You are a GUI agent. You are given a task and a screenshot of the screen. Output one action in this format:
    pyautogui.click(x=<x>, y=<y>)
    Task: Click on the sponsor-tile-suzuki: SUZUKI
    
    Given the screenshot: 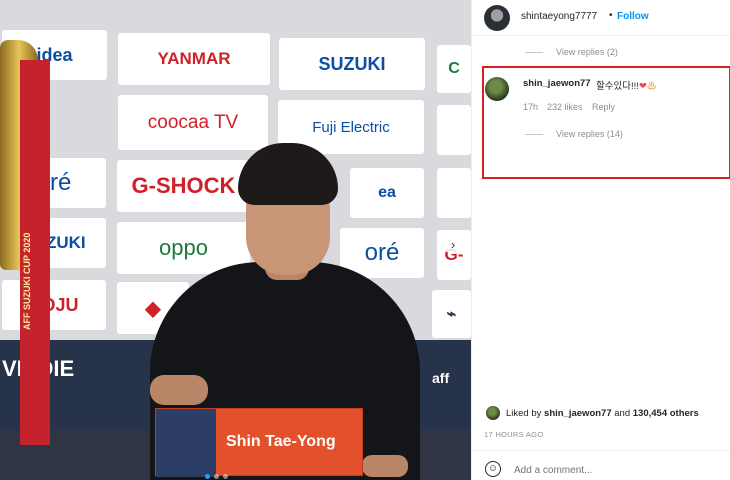 What is the action you would take?
    pyautogui.click(x=352, y=64)
    